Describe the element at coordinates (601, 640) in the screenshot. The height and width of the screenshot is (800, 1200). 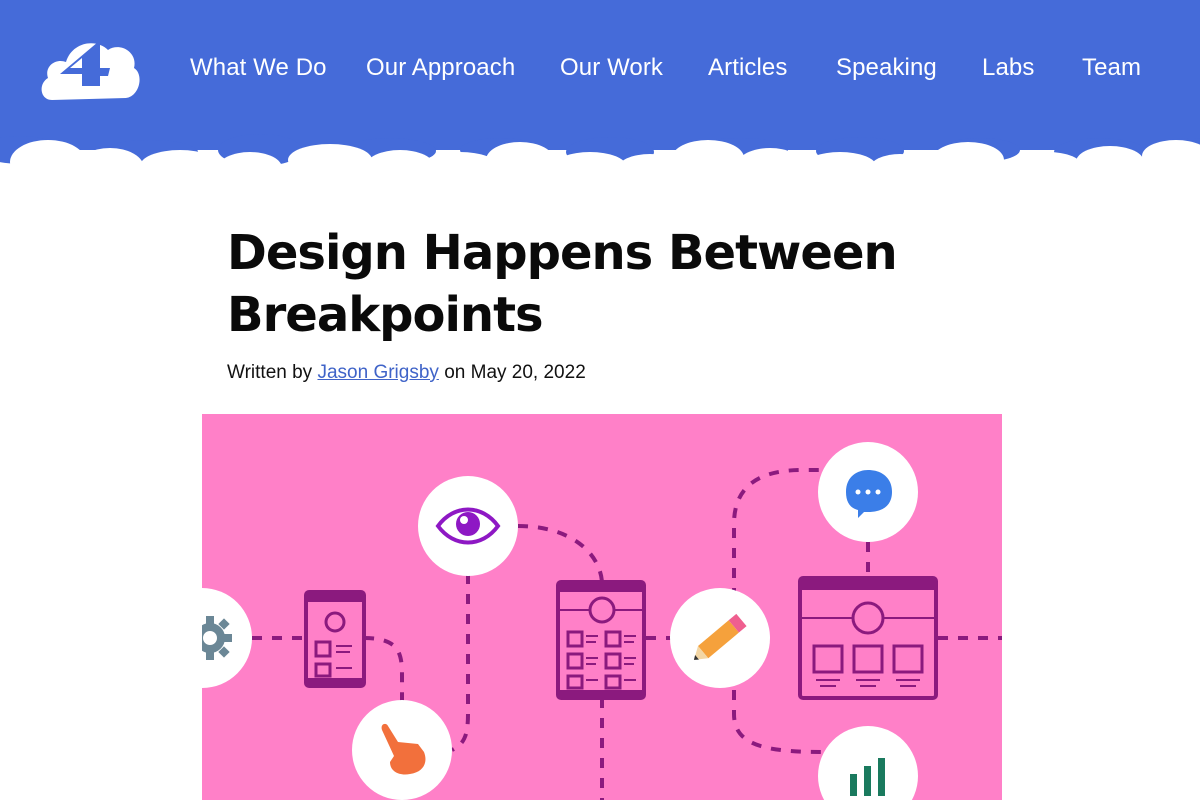
I see `tablet-wireframe-icon` at that location.